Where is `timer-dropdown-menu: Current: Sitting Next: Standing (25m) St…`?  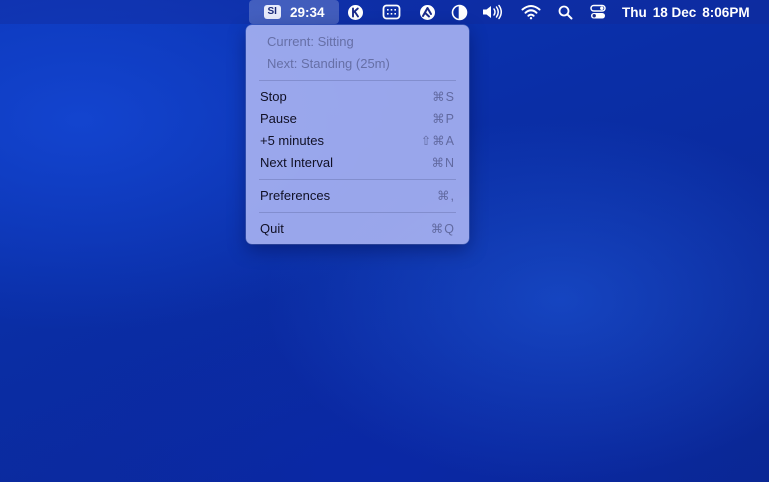
timer-dropdown-menu: Current: Sitting Next: Standing (25m) St… is located at coordinates (357, 134).